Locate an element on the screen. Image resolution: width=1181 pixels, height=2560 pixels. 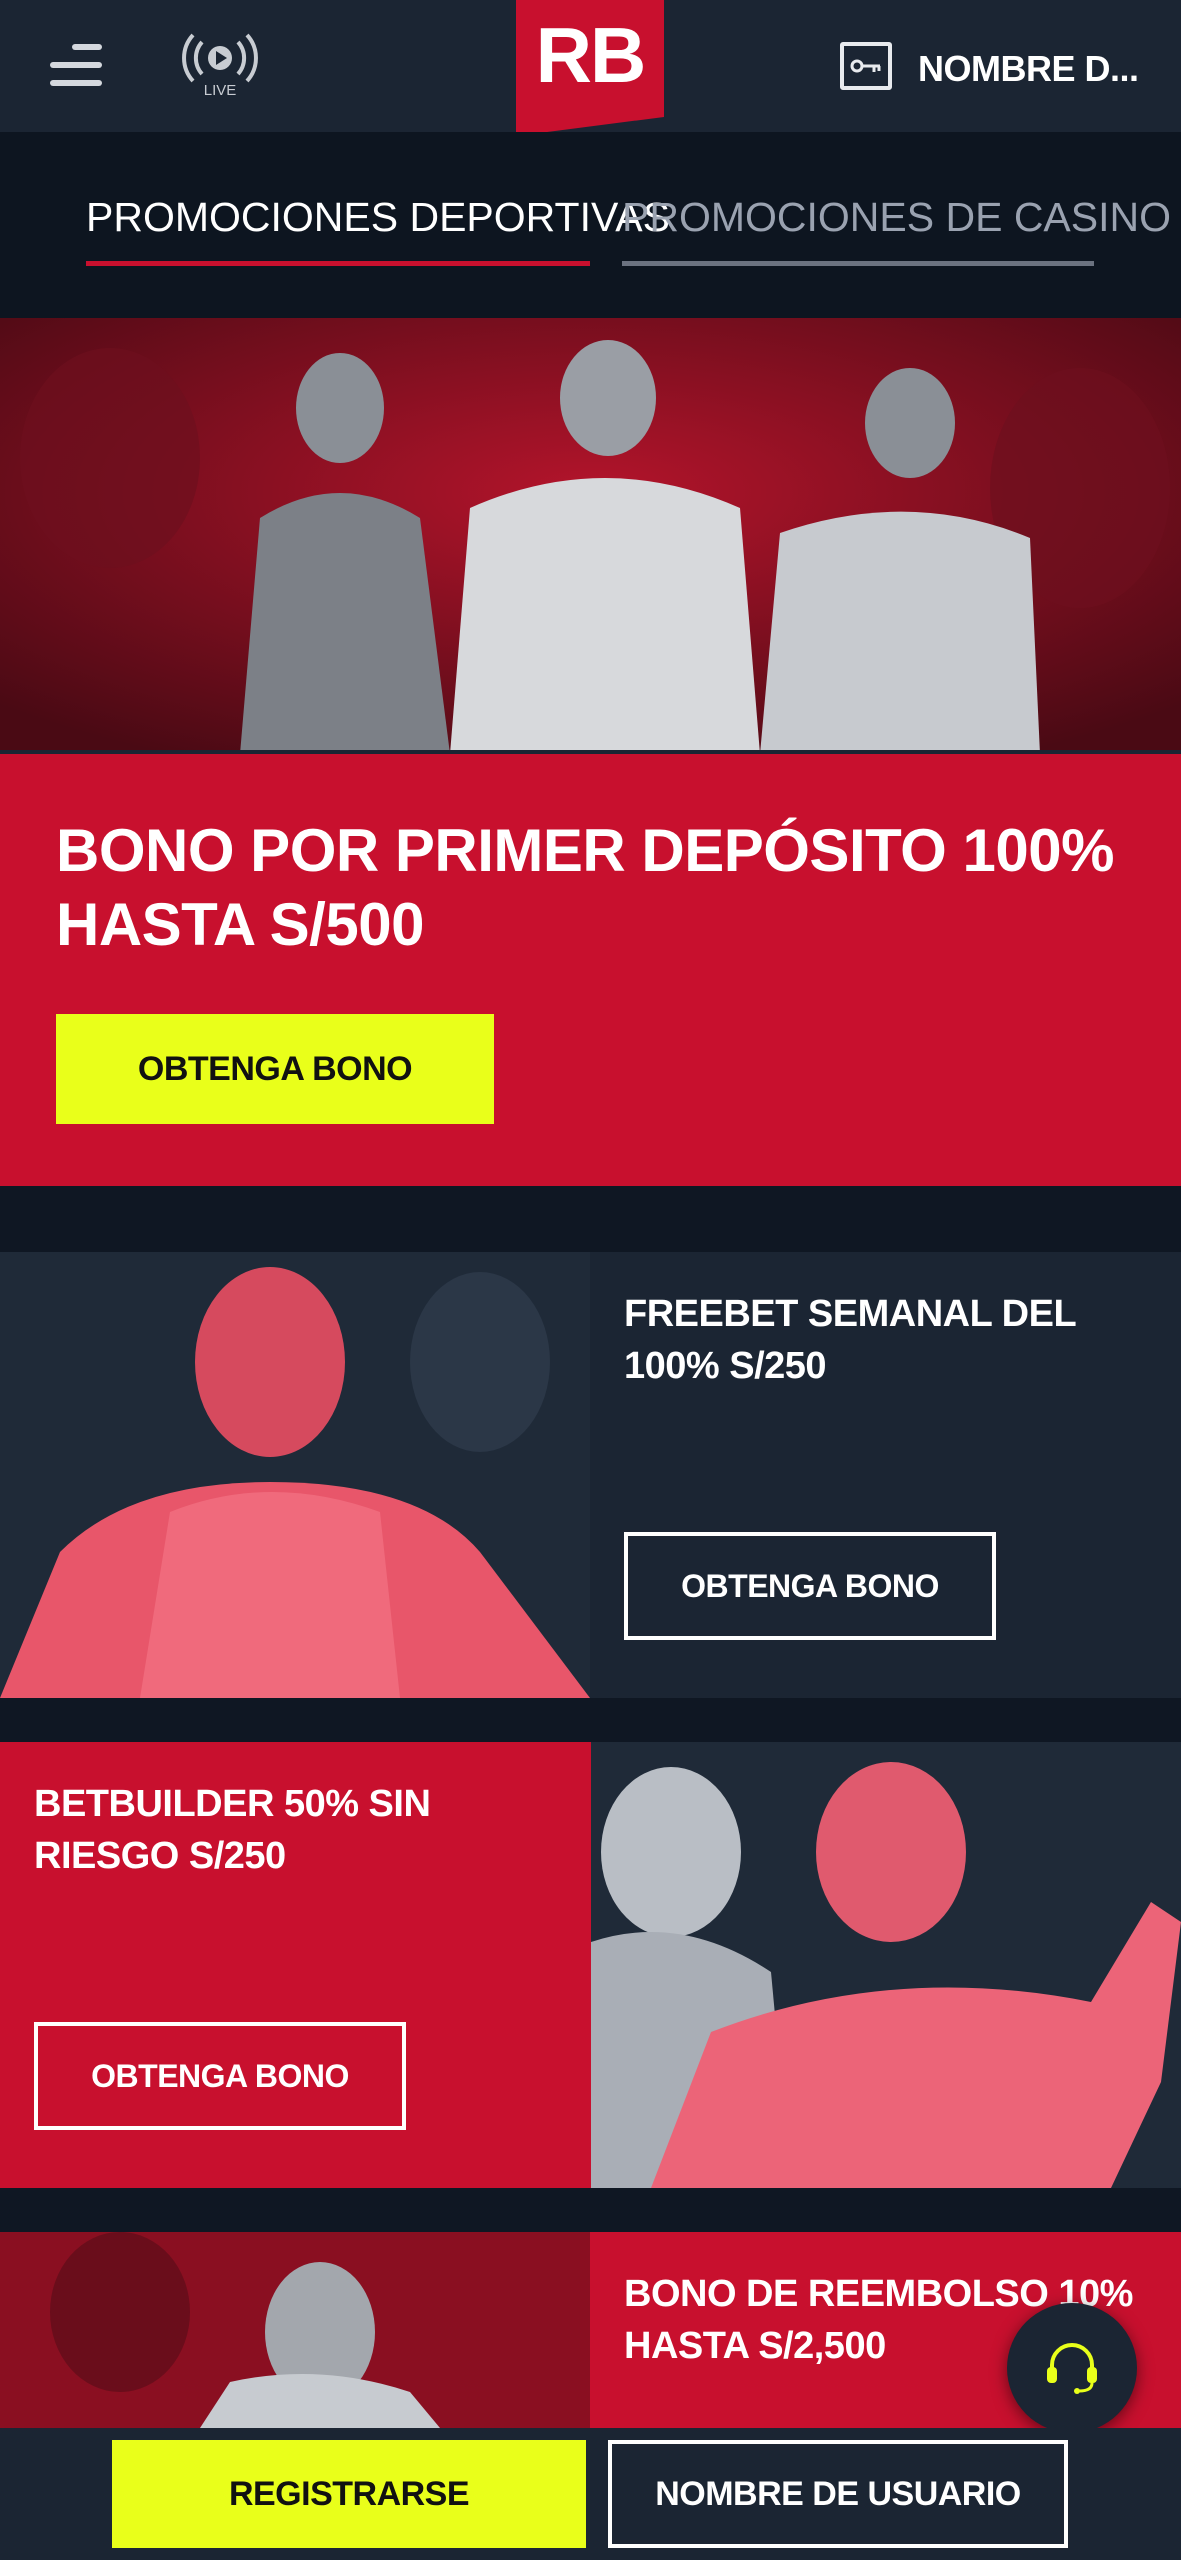
tab-label: PROMOCIONES DE CASINO is located at coordinates (897, 217).